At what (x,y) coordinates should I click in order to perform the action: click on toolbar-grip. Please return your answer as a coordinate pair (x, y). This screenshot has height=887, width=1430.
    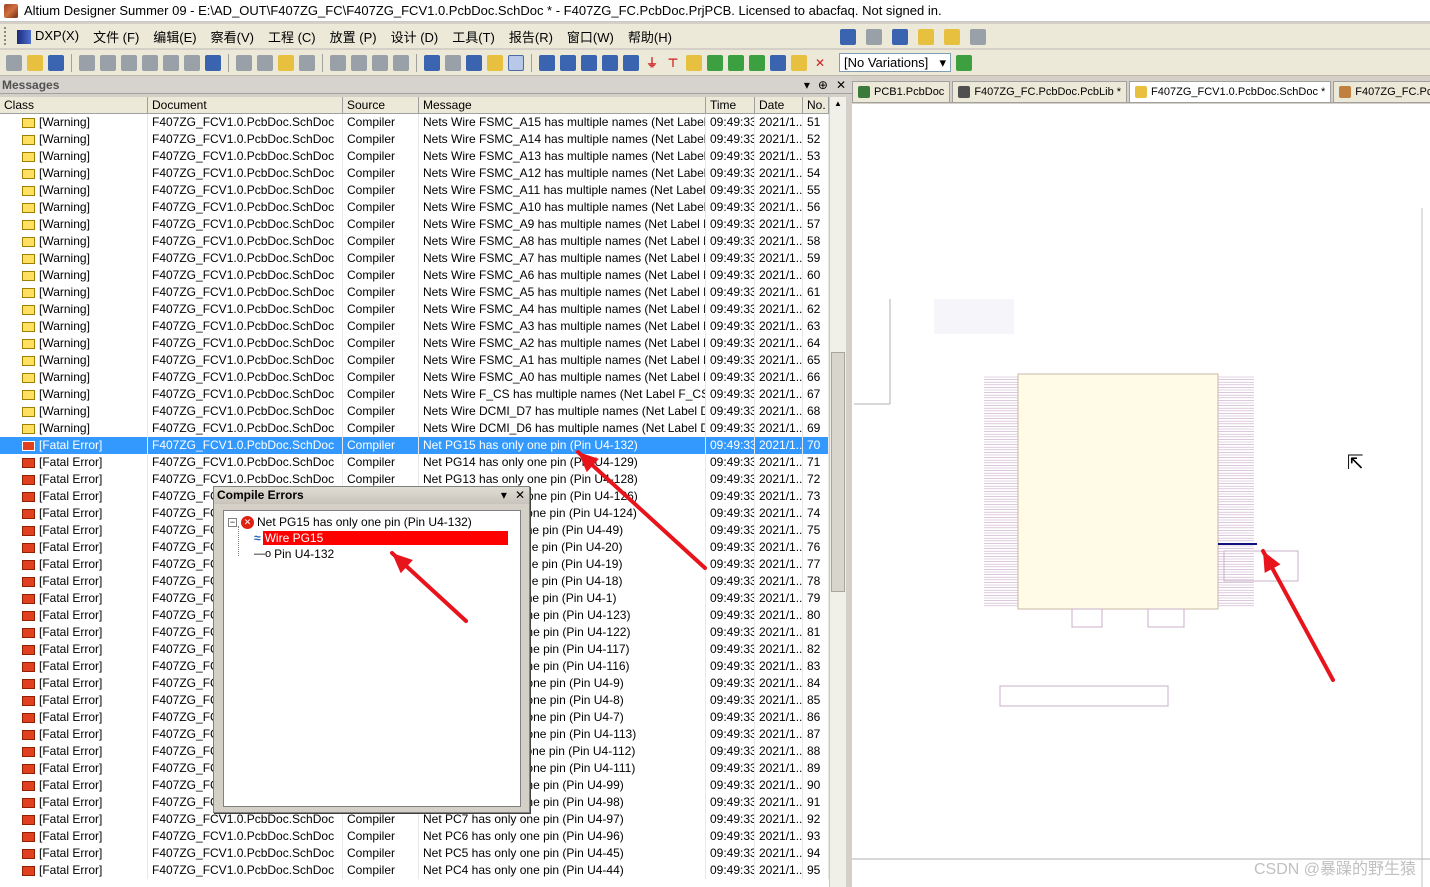
    Looking at the image, I should click on (5, 36).